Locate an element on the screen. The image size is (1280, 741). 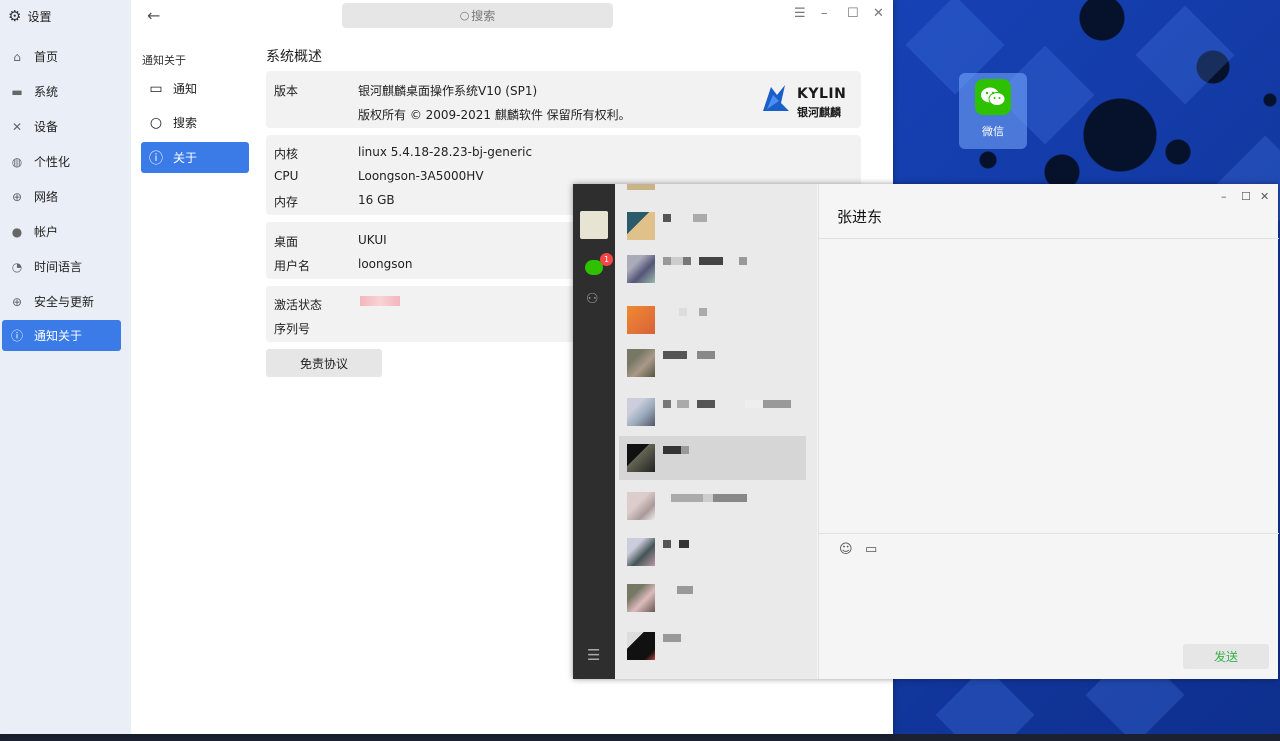
back-button: ← is located at coordinates (153, 15).